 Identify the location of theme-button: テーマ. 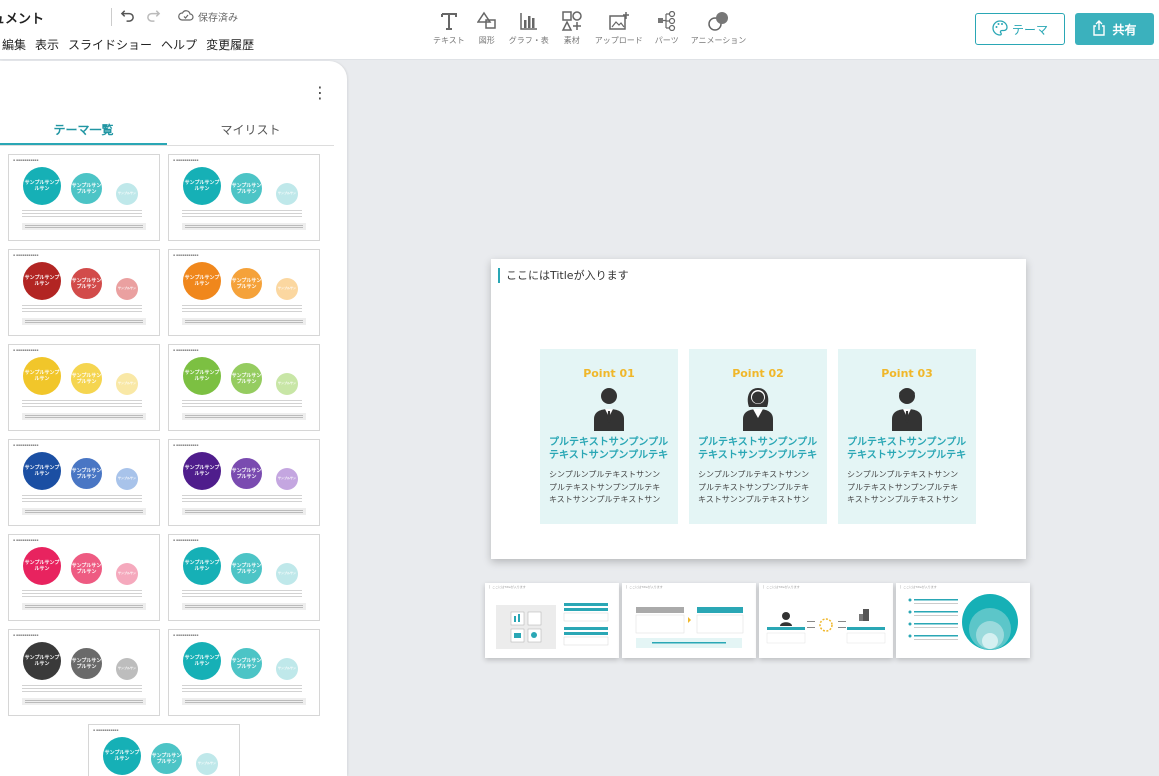
(1020, 29).